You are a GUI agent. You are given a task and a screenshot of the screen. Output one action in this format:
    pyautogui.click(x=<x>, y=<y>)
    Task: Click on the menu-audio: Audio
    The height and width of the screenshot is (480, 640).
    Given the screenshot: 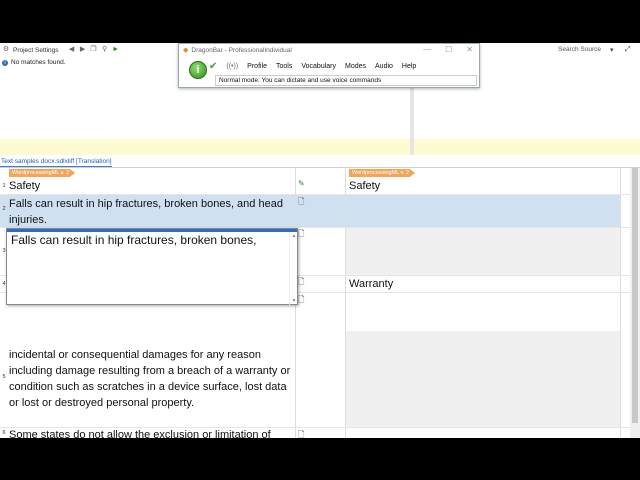 What is the action you would take?
    pyautogui.click(x=384, y=66)
    